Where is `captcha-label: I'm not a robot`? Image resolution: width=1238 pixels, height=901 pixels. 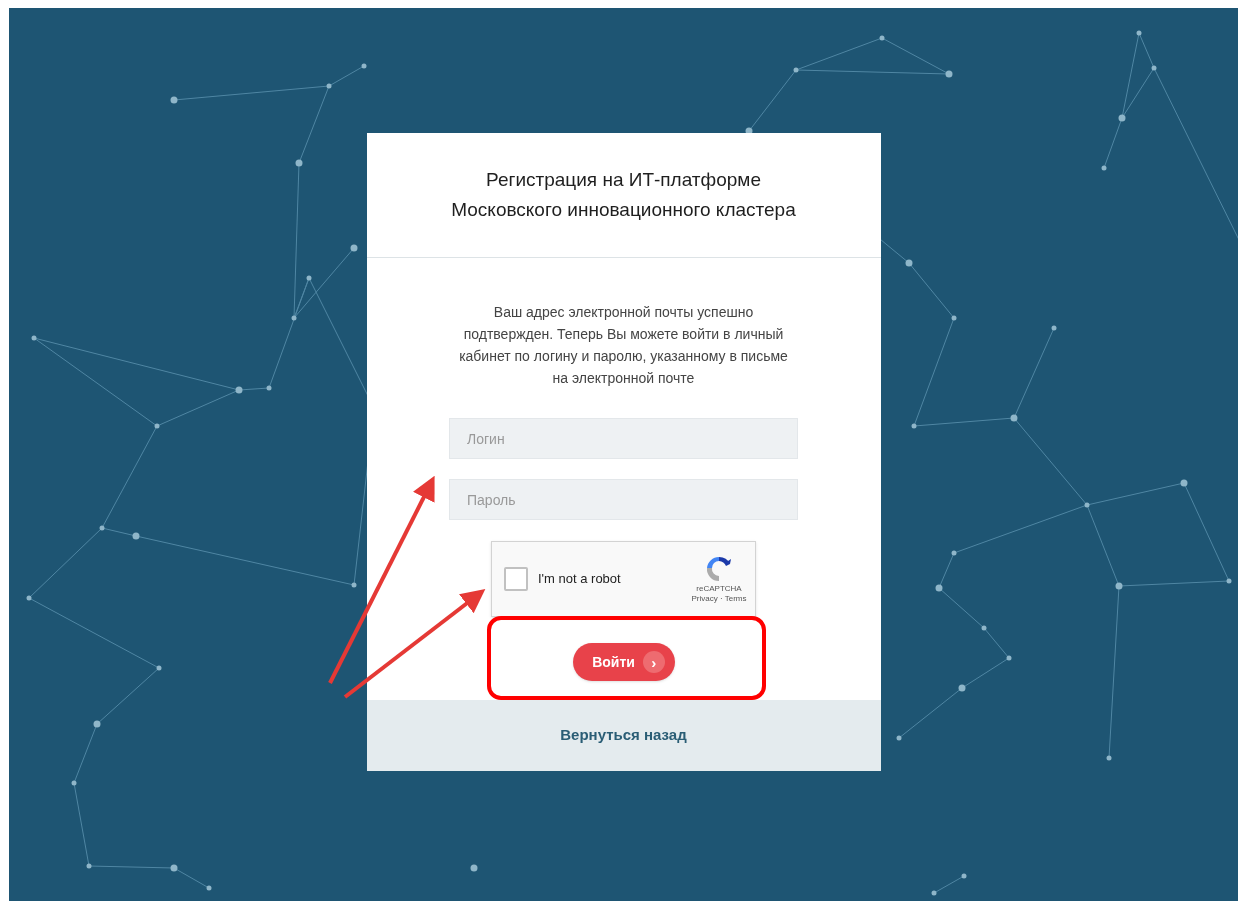
captcha-label: I'm not a robot is located at coordinates (579, 579).